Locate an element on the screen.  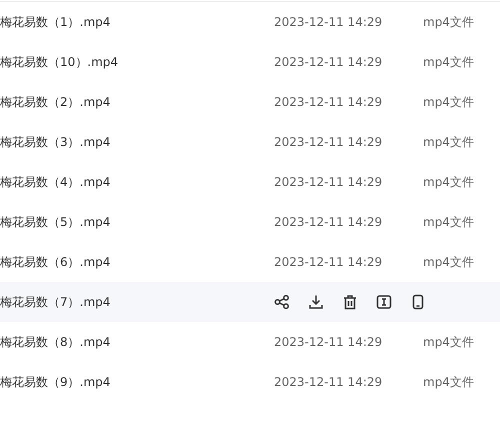
file-name: 梅花易数（7）.mp4 is located at coordinates (137, 302).